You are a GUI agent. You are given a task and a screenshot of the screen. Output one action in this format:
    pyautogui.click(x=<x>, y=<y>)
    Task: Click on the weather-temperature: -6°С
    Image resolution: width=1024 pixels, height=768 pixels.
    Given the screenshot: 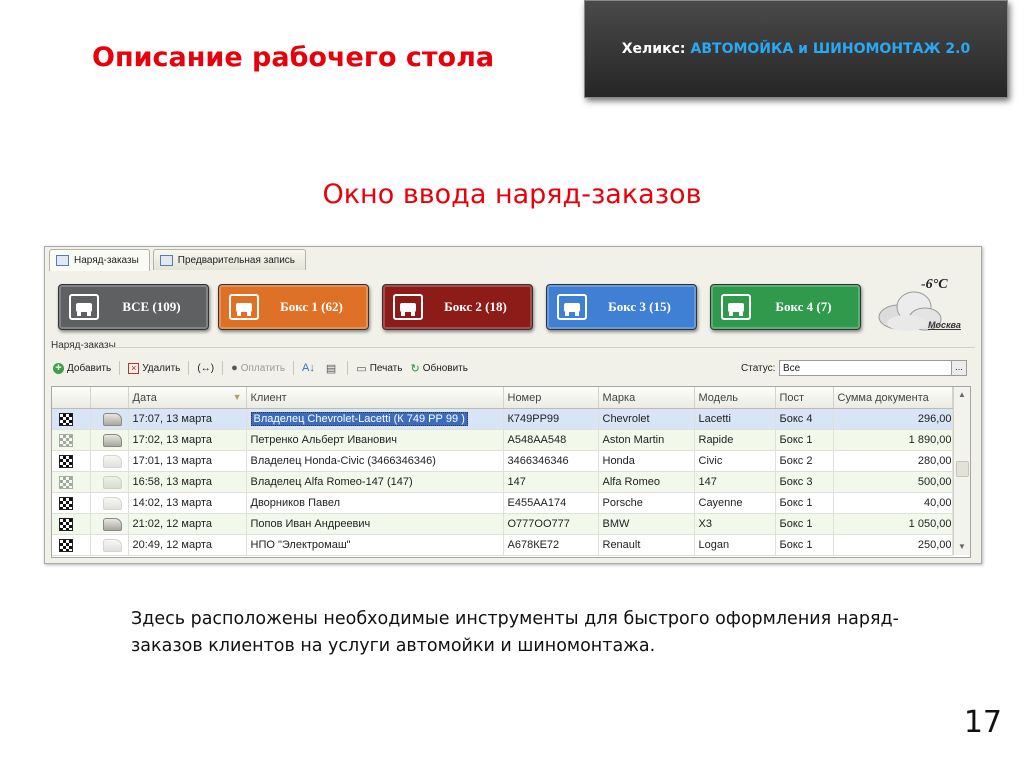 What is the action you would take?
    pyautogui.click(x=934, y=284)
    